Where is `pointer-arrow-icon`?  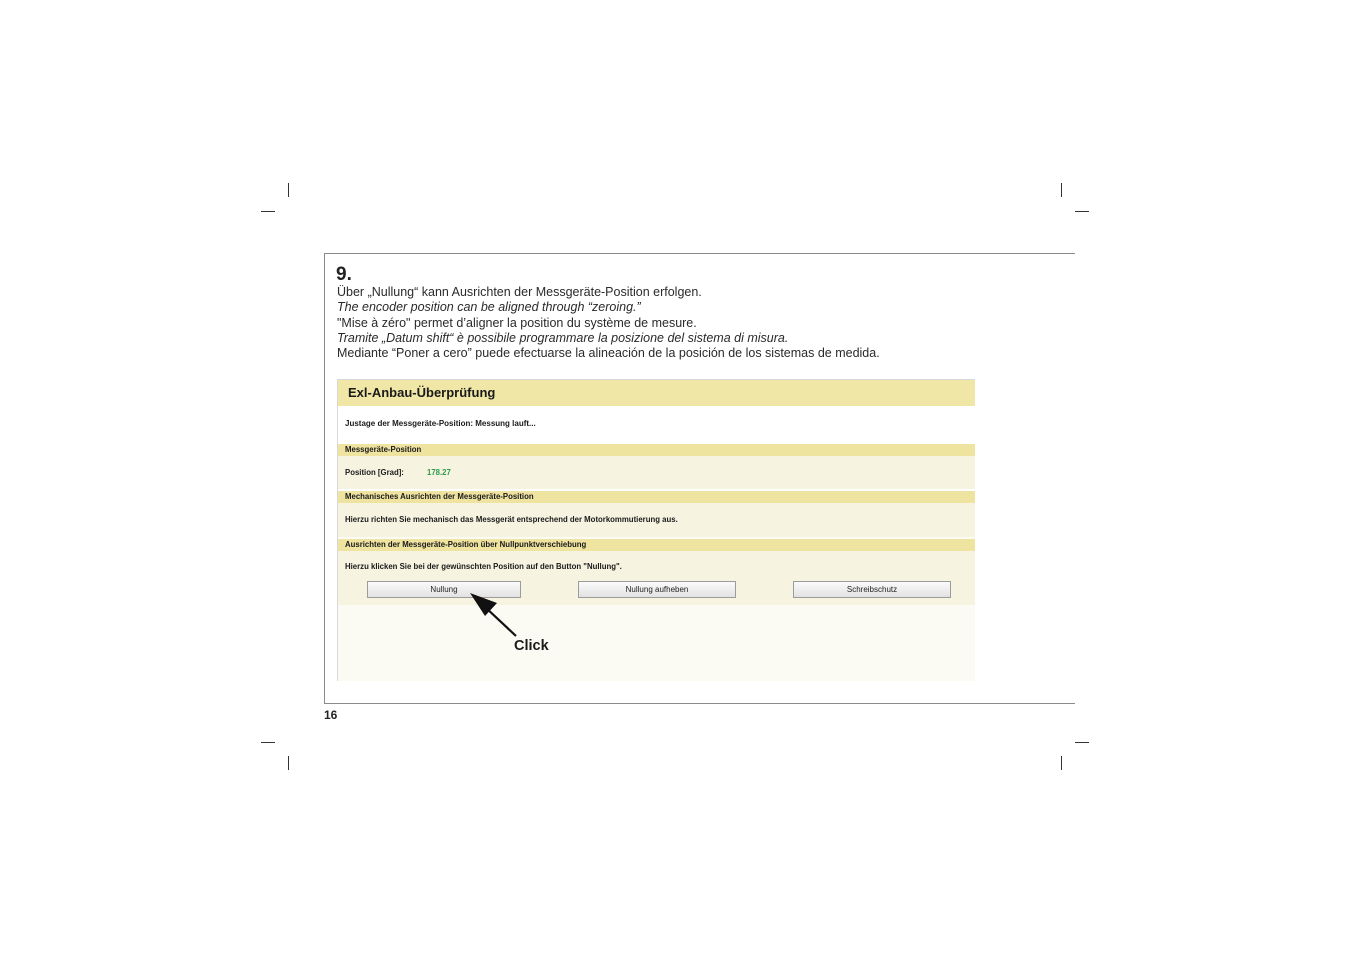
pointer-arrow-icon is located at coordinates (493, 615).